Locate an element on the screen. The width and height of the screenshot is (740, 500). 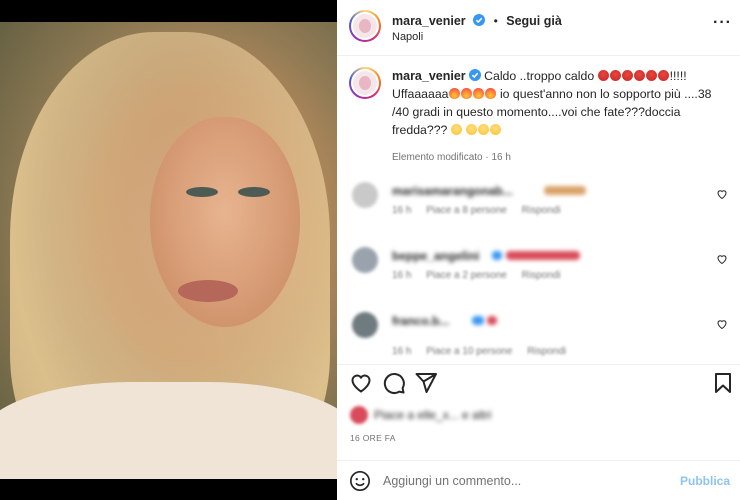
add-comment-bar: Pubblica is located at coordinates (538, 480).